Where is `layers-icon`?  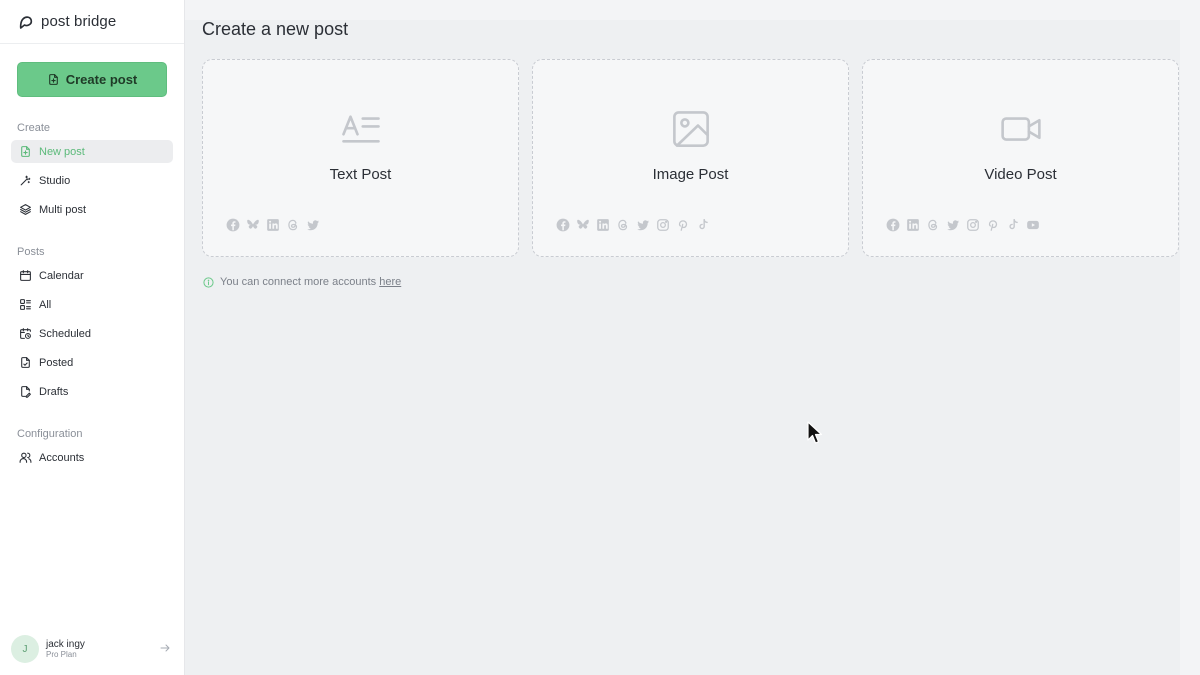 layers-icon is located at coordinates (25, 209).